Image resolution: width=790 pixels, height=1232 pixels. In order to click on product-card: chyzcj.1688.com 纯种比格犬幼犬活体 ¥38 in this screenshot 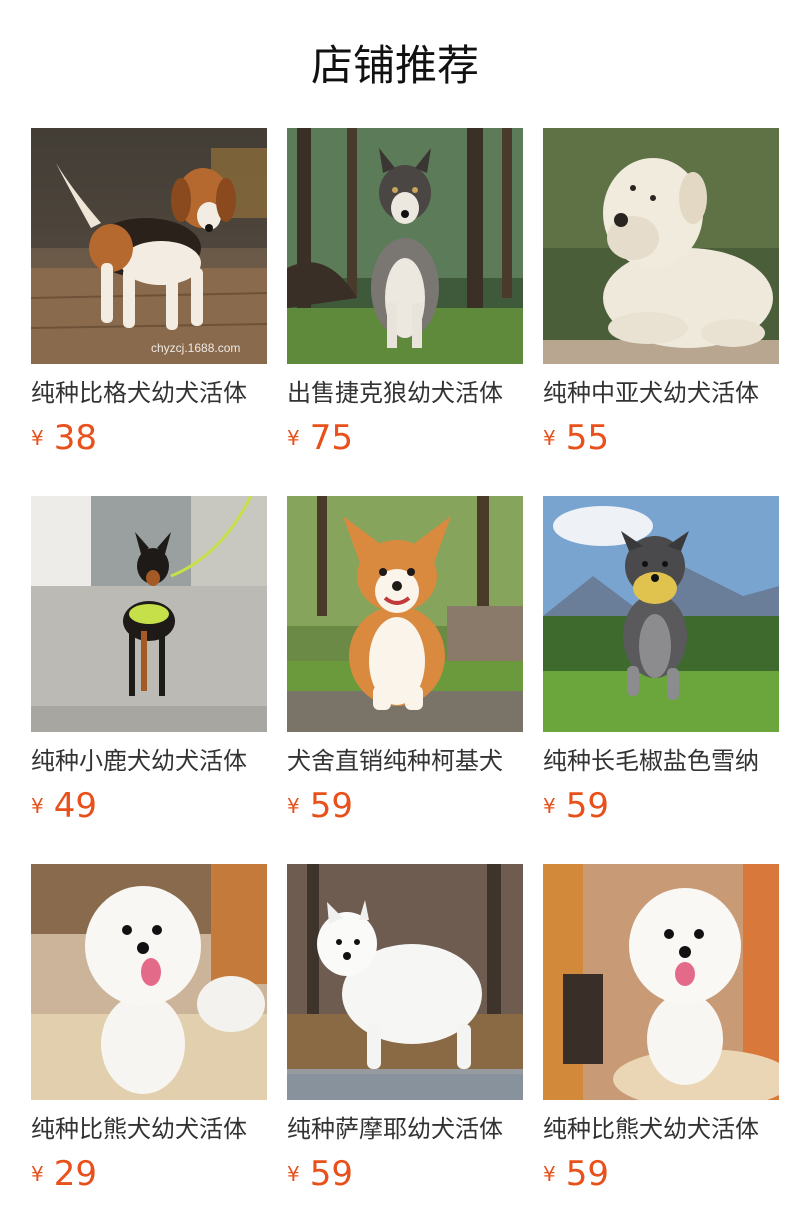, I will do `click(149, 303)`.